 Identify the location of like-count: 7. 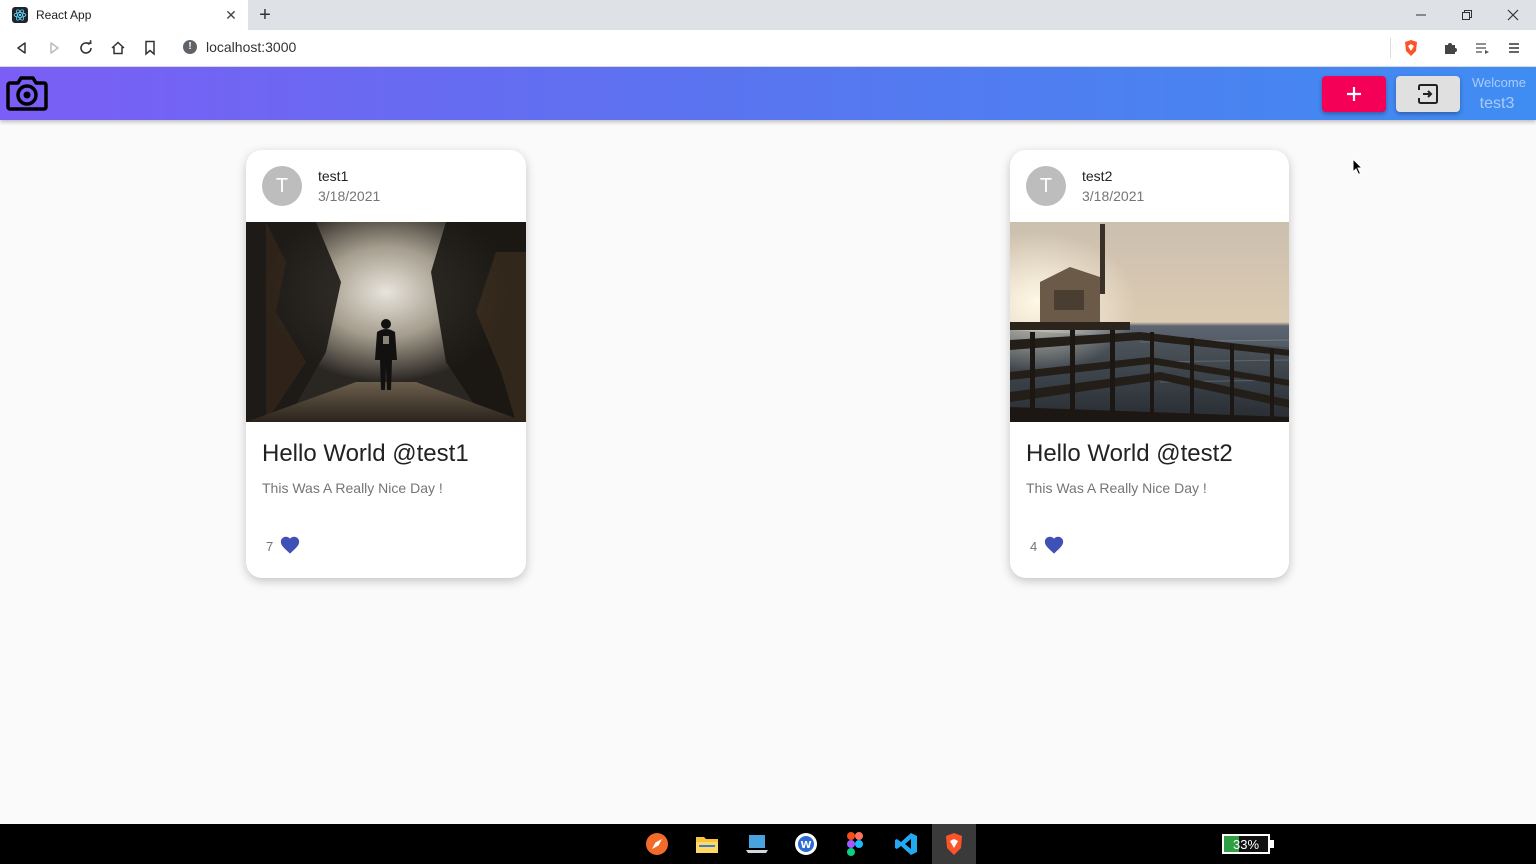
(270, 546).